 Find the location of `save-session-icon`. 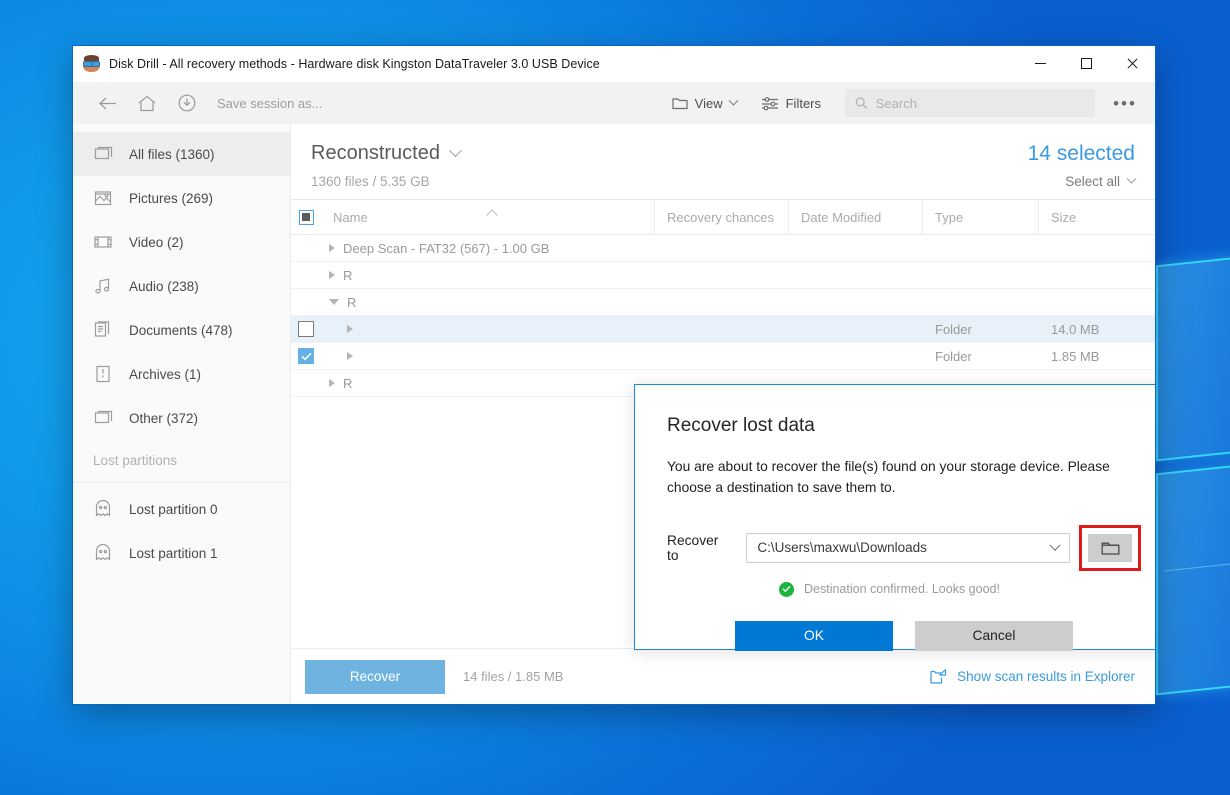

save-session-icon is located at coordinates (187, 103).